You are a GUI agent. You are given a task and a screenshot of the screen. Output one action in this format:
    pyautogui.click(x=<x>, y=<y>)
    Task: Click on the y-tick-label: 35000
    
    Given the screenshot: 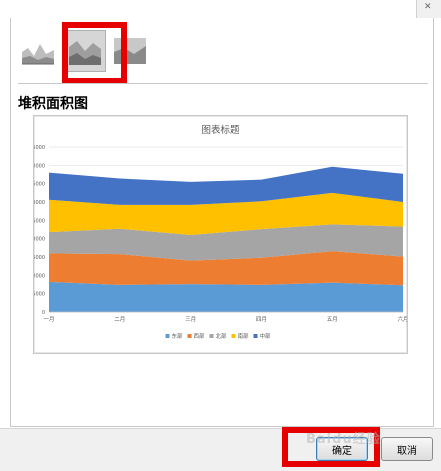 What is the action you would take?
    pyautogui.click(x=39, y=185)
    